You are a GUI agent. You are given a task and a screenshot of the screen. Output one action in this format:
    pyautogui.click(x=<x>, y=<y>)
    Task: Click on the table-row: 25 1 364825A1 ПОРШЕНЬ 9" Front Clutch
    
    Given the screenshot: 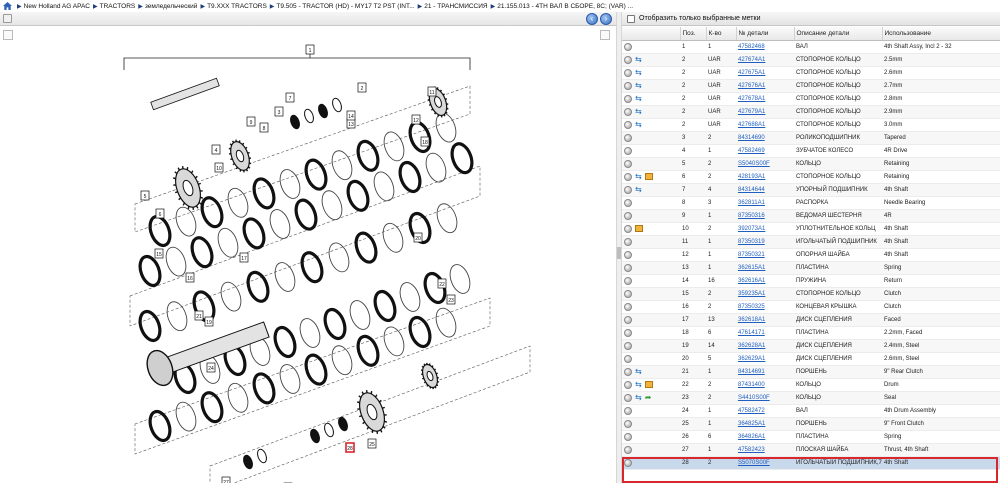 What is the action you would take?
    pyautogui.click(x=811, y=424)
    